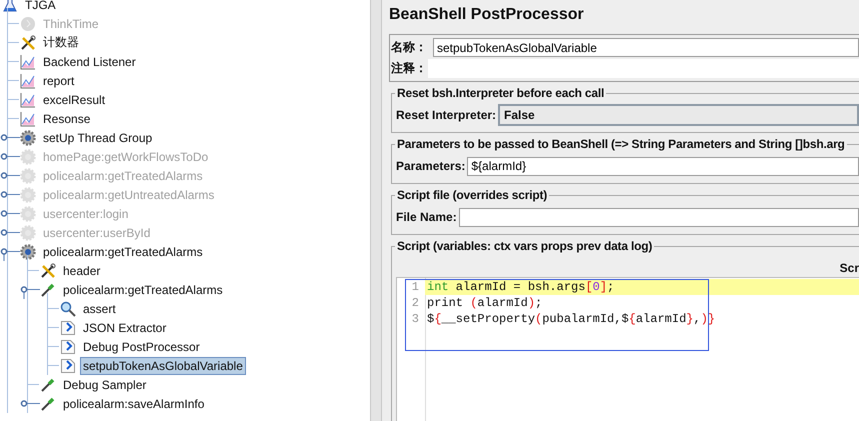  Describe the element at coordinates (105, 385) in the screenshot. I see `tree-item: Debug Sampler` at that location.